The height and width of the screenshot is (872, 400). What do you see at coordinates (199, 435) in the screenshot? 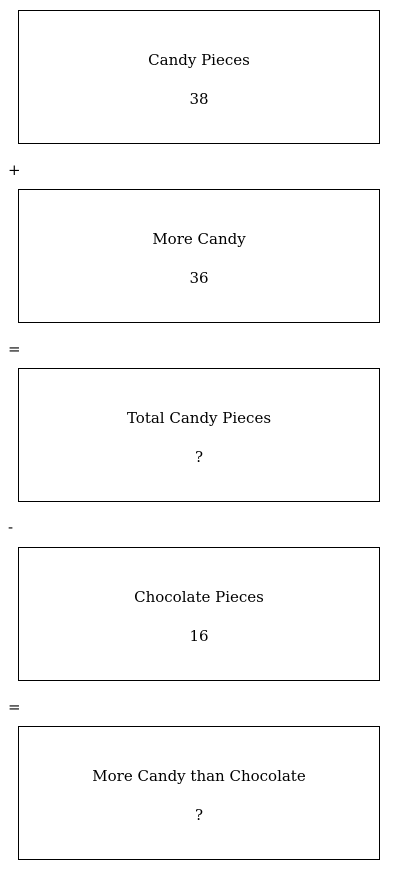
I see `total-candy-box: Total Candy Pieces ?` at bounding box center [199, 435].